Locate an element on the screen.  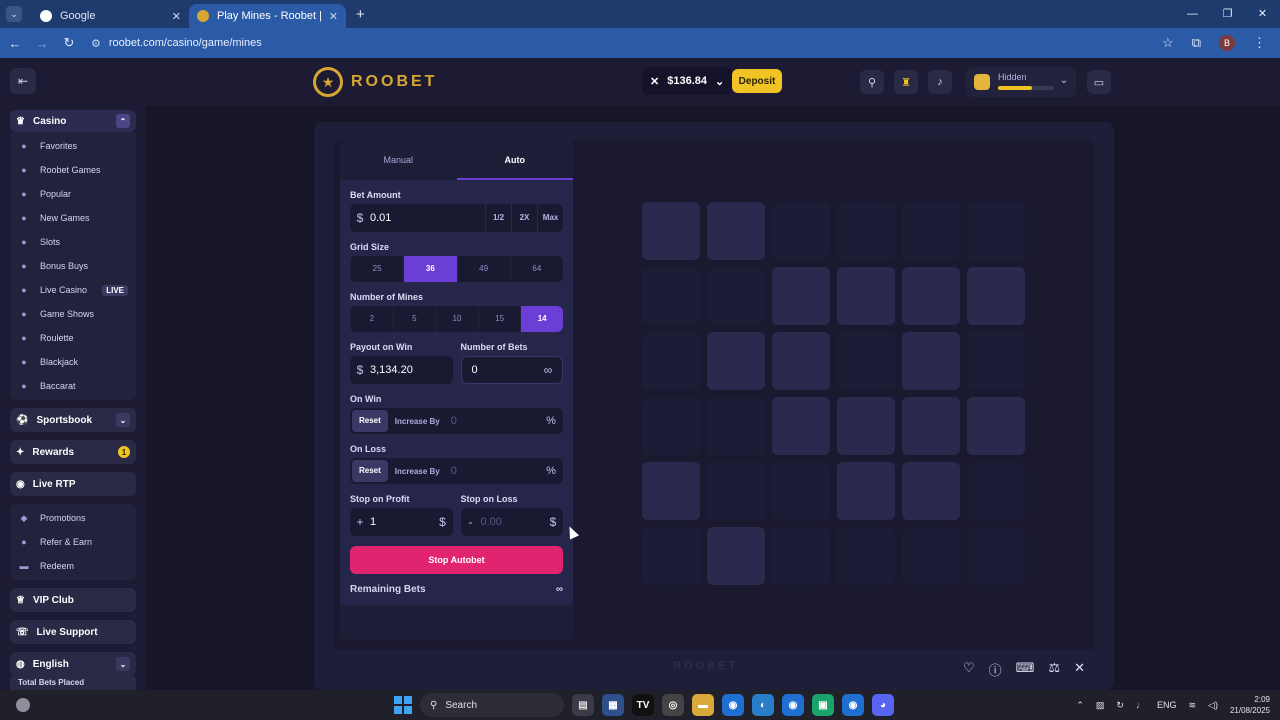
close-window-icon: ✕ is located at coordinates (1262, 14).